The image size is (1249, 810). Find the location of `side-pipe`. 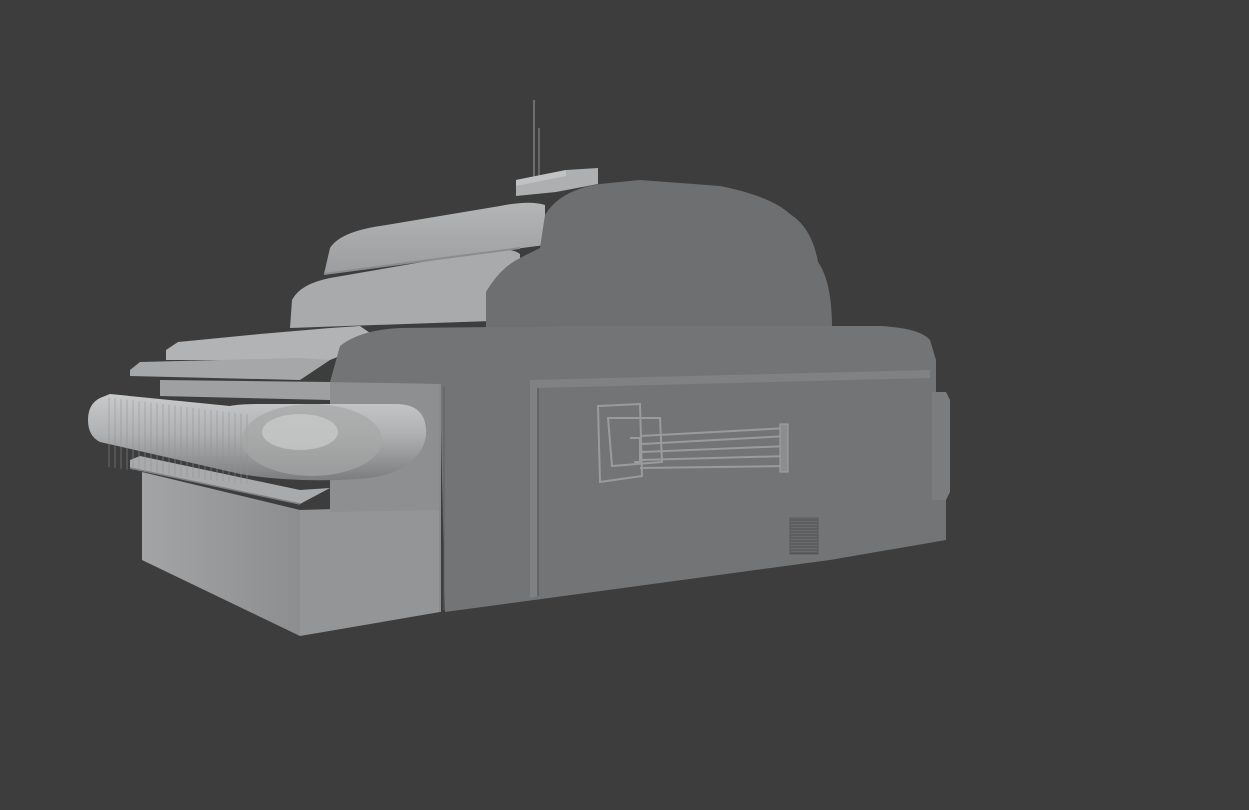

side-pipe is located at coordinates (257, 439).